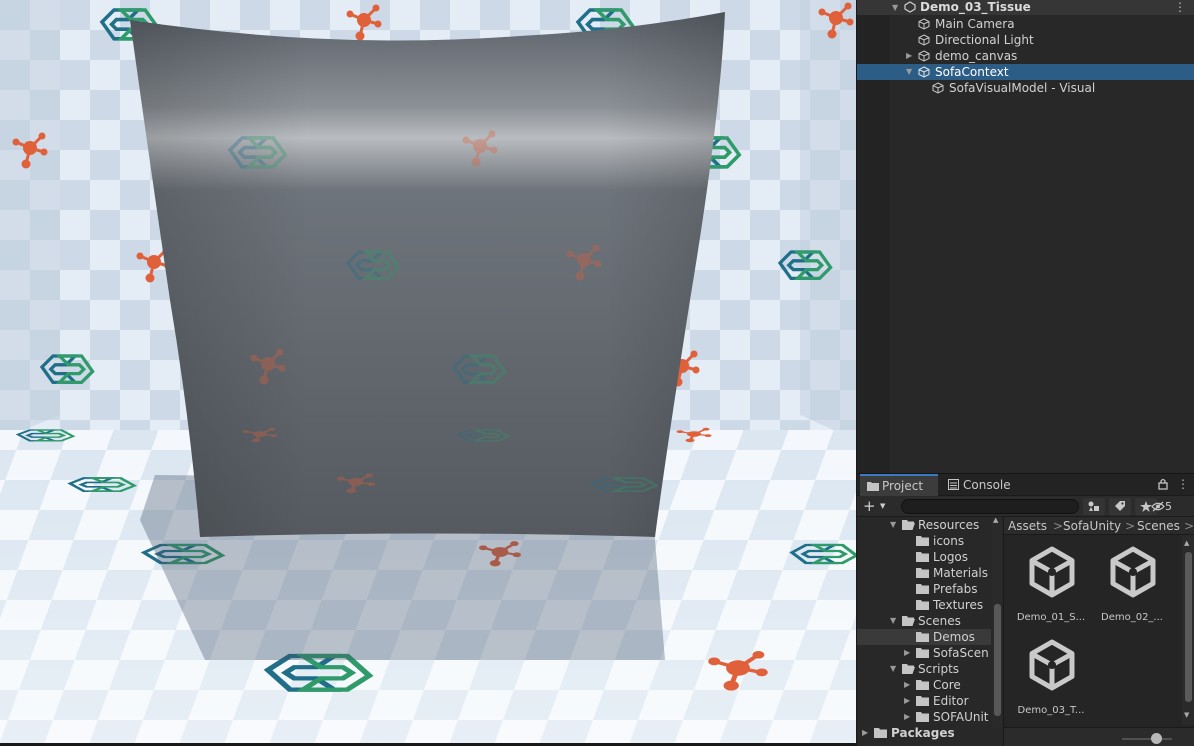 This screenshot has height=746, width=1194. I want to click on scene-name: Demo_03_Tissue, so click(975, 7).